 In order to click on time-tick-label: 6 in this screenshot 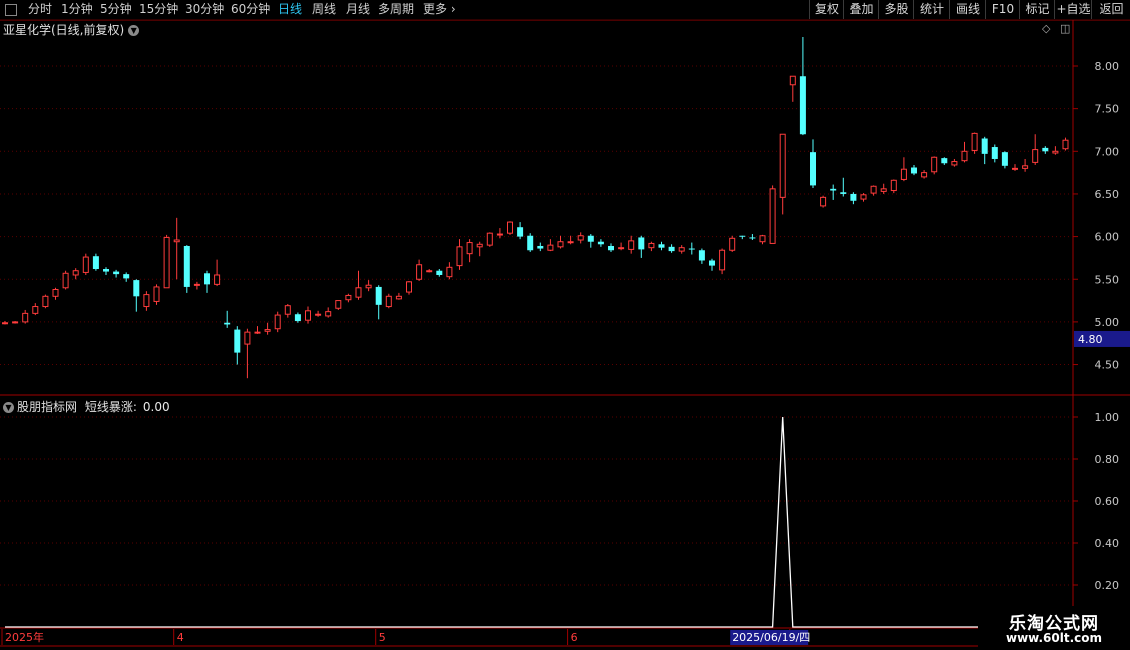, I will do `click(574, 637)`.